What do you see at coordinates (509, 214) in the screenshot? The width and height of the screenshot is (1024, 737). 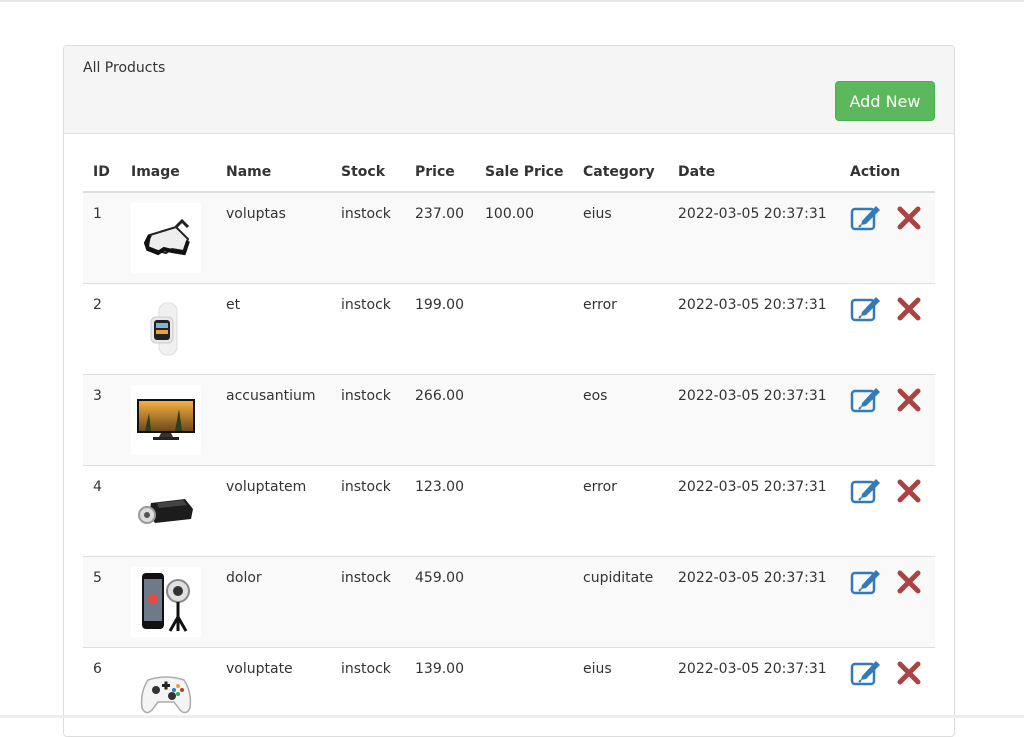 I see `cell-sale-price: 100.00` at bounding box center [509, 214].